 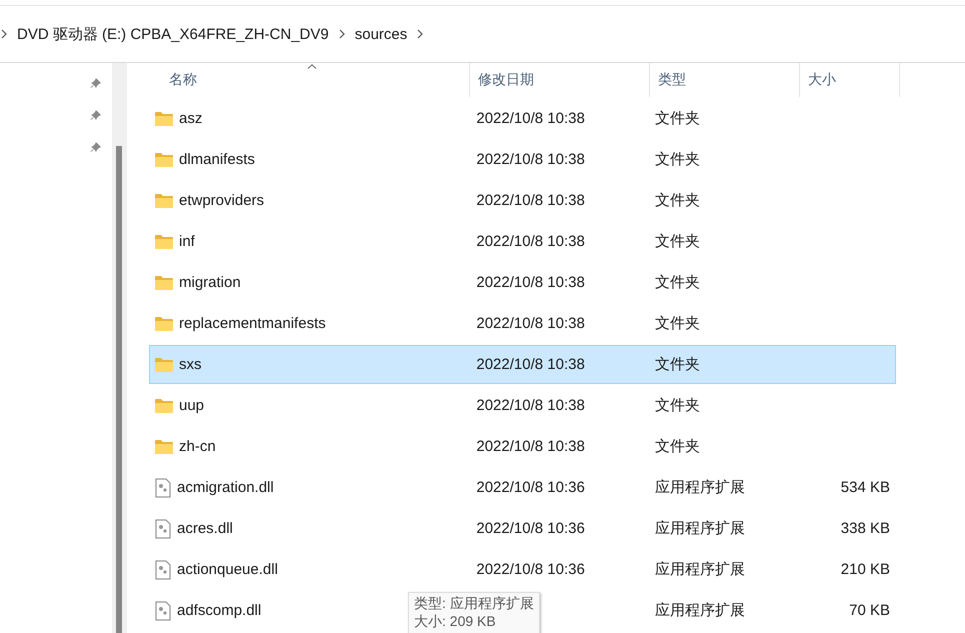 I want to click on breadcrumb-item: sources, so click(x=381, y=34).